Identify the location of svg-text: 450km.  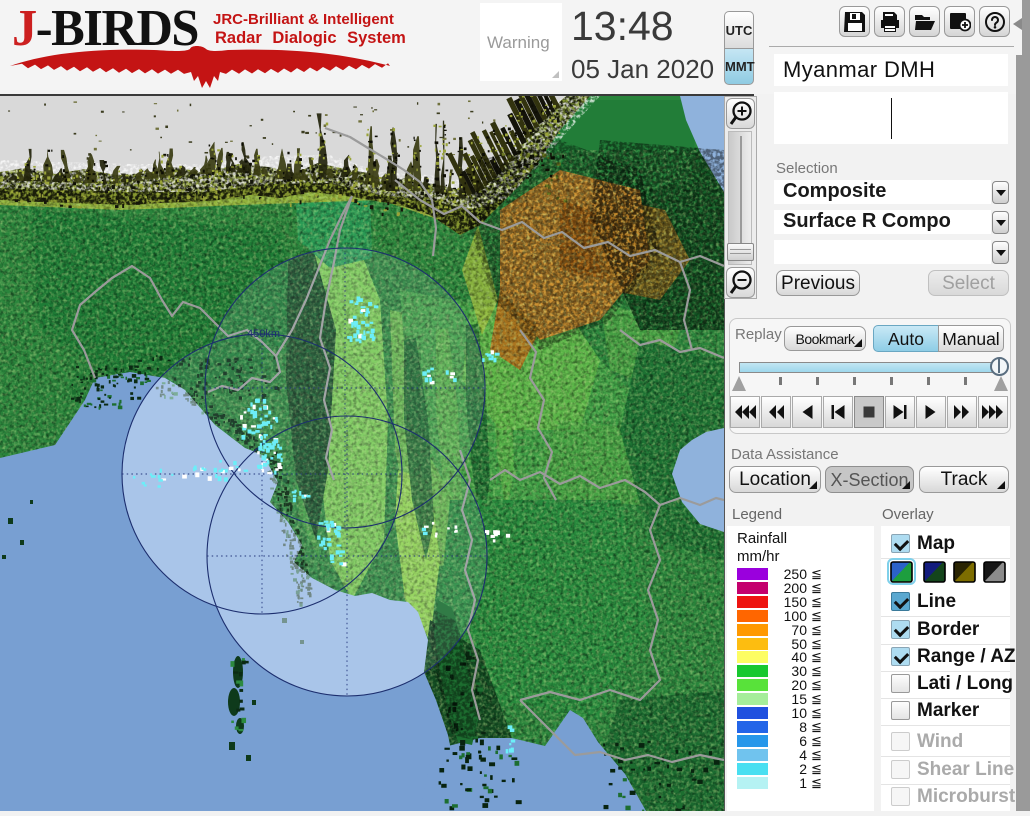
(263, 334).